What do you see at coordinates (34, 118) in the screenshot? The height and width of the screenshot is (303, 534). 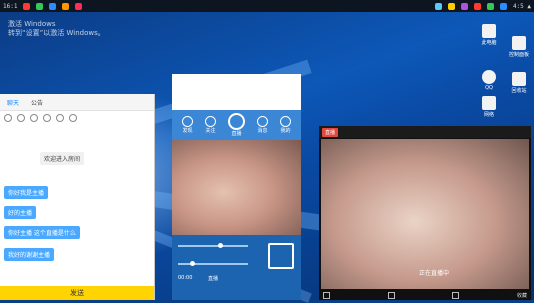 I see `file-icon` at bounding box center [34, 118].